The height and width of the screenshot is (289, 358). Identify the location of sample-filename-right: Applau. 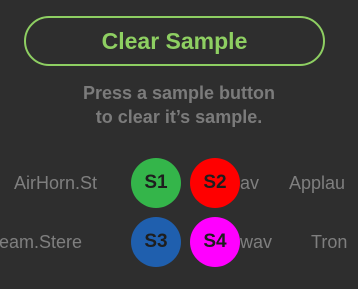
(317, 183).